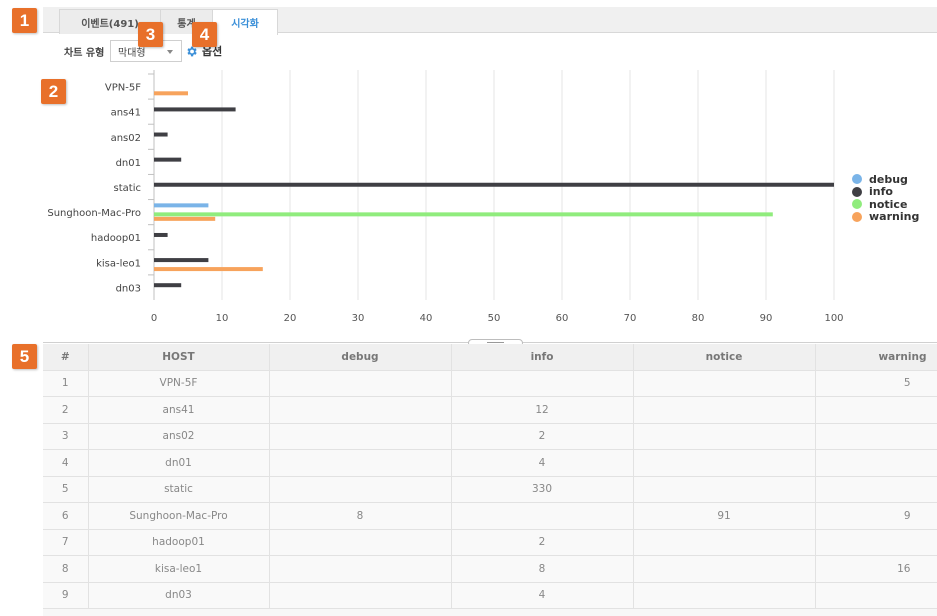  What do you see at coordinates (181, 205) in the screenshot?
I see `bar-debug` at bounding box center [181, 205].